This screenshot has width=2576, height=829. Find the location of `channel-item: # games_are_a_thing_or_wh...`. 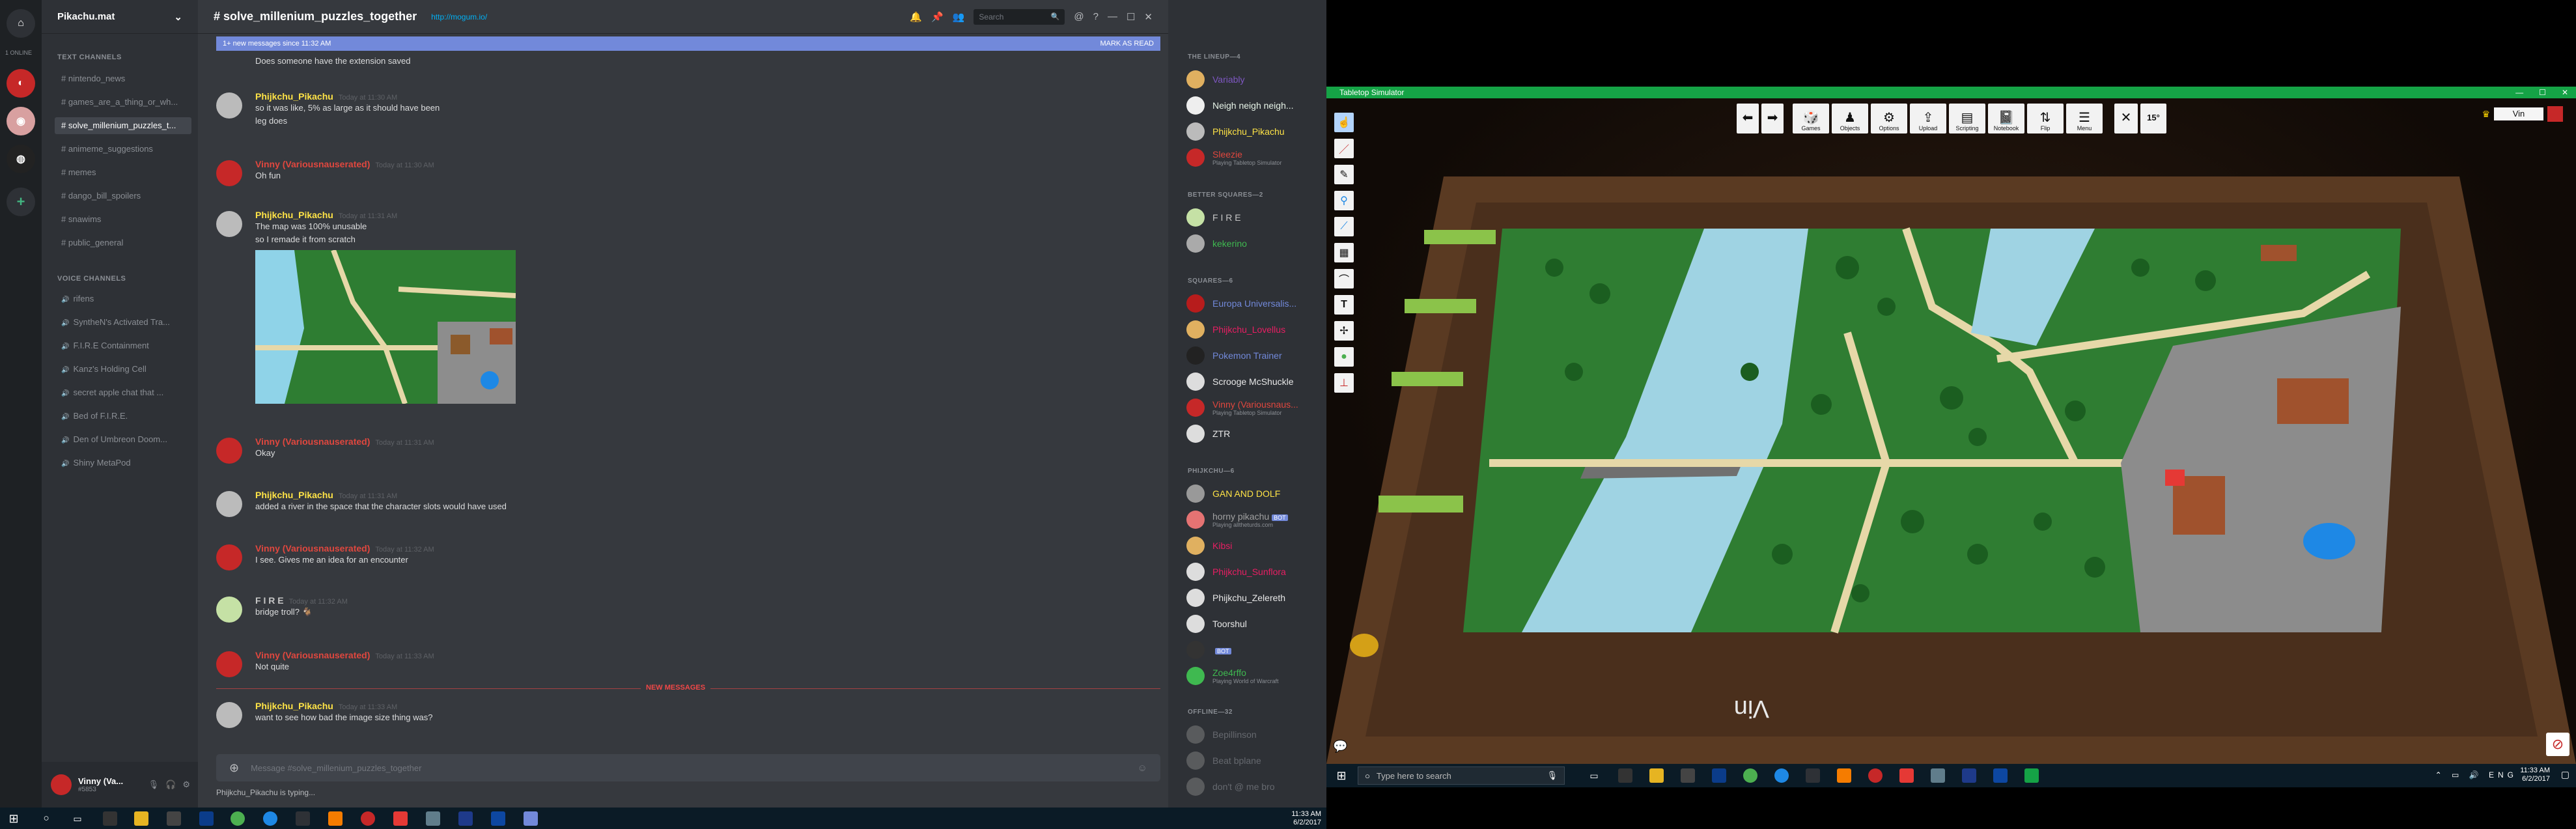

channel-item: # games_are_a_thing_or_wh... is located at coordinates (123, 103).